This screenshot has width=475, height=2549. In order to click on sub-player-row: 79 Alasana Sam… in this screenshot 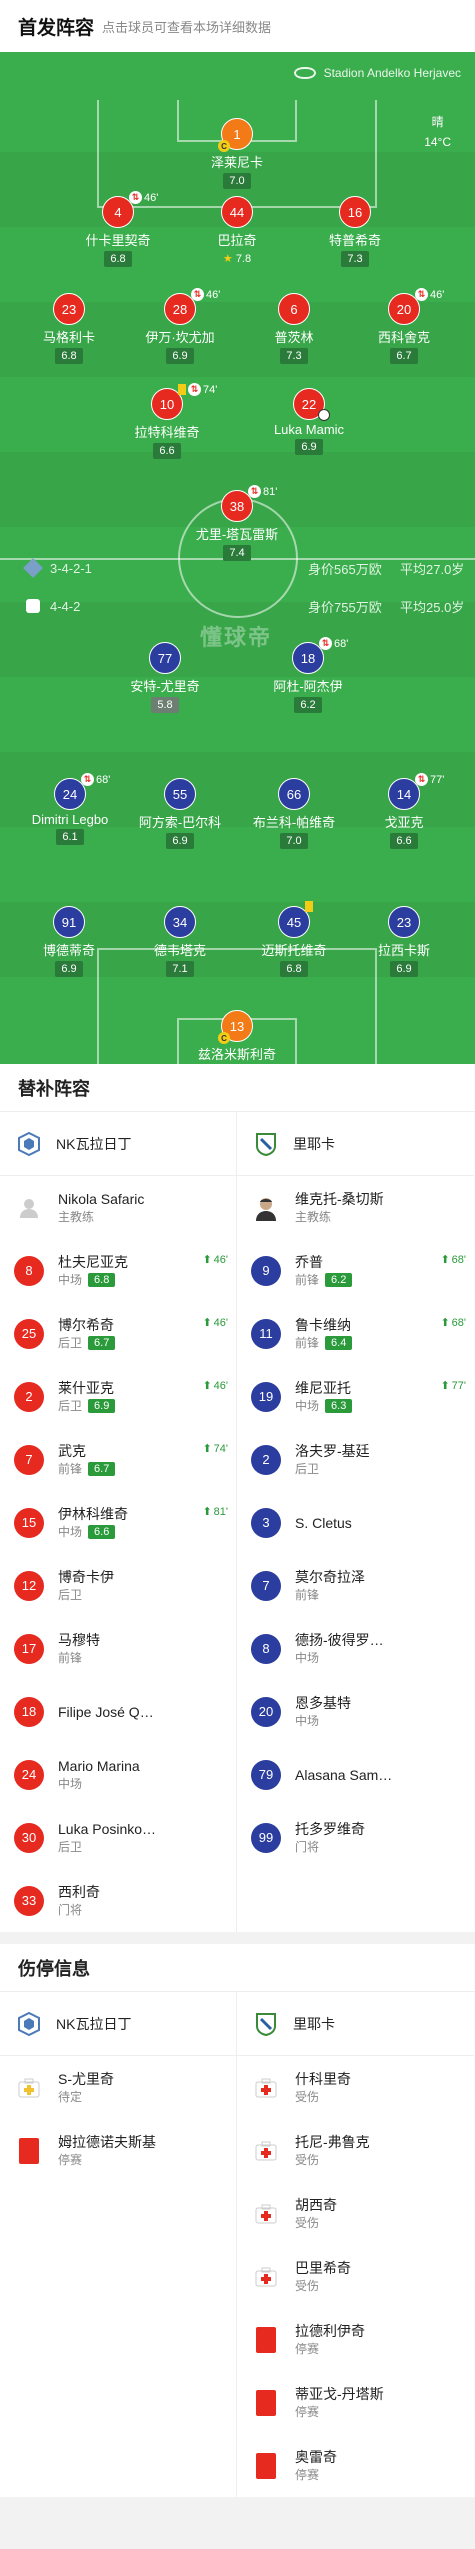, I will do `click(355, 1774)`.